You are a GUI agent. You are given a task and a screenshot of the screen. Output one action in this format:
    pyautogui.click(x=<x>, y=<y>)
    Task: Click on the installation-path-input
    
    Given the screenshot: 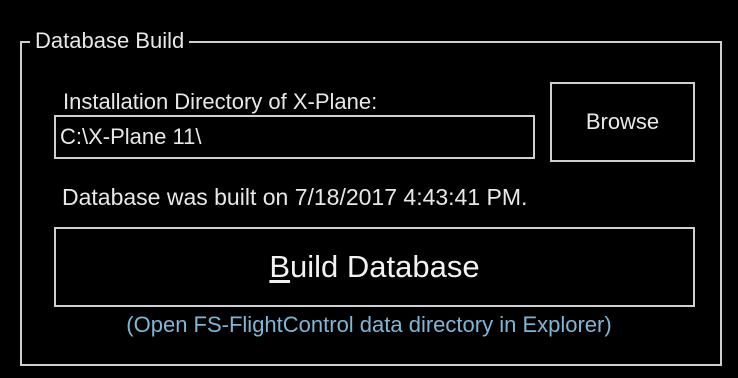 What is the action you would take?
    pyautogui.click(x=294, y=137)
    